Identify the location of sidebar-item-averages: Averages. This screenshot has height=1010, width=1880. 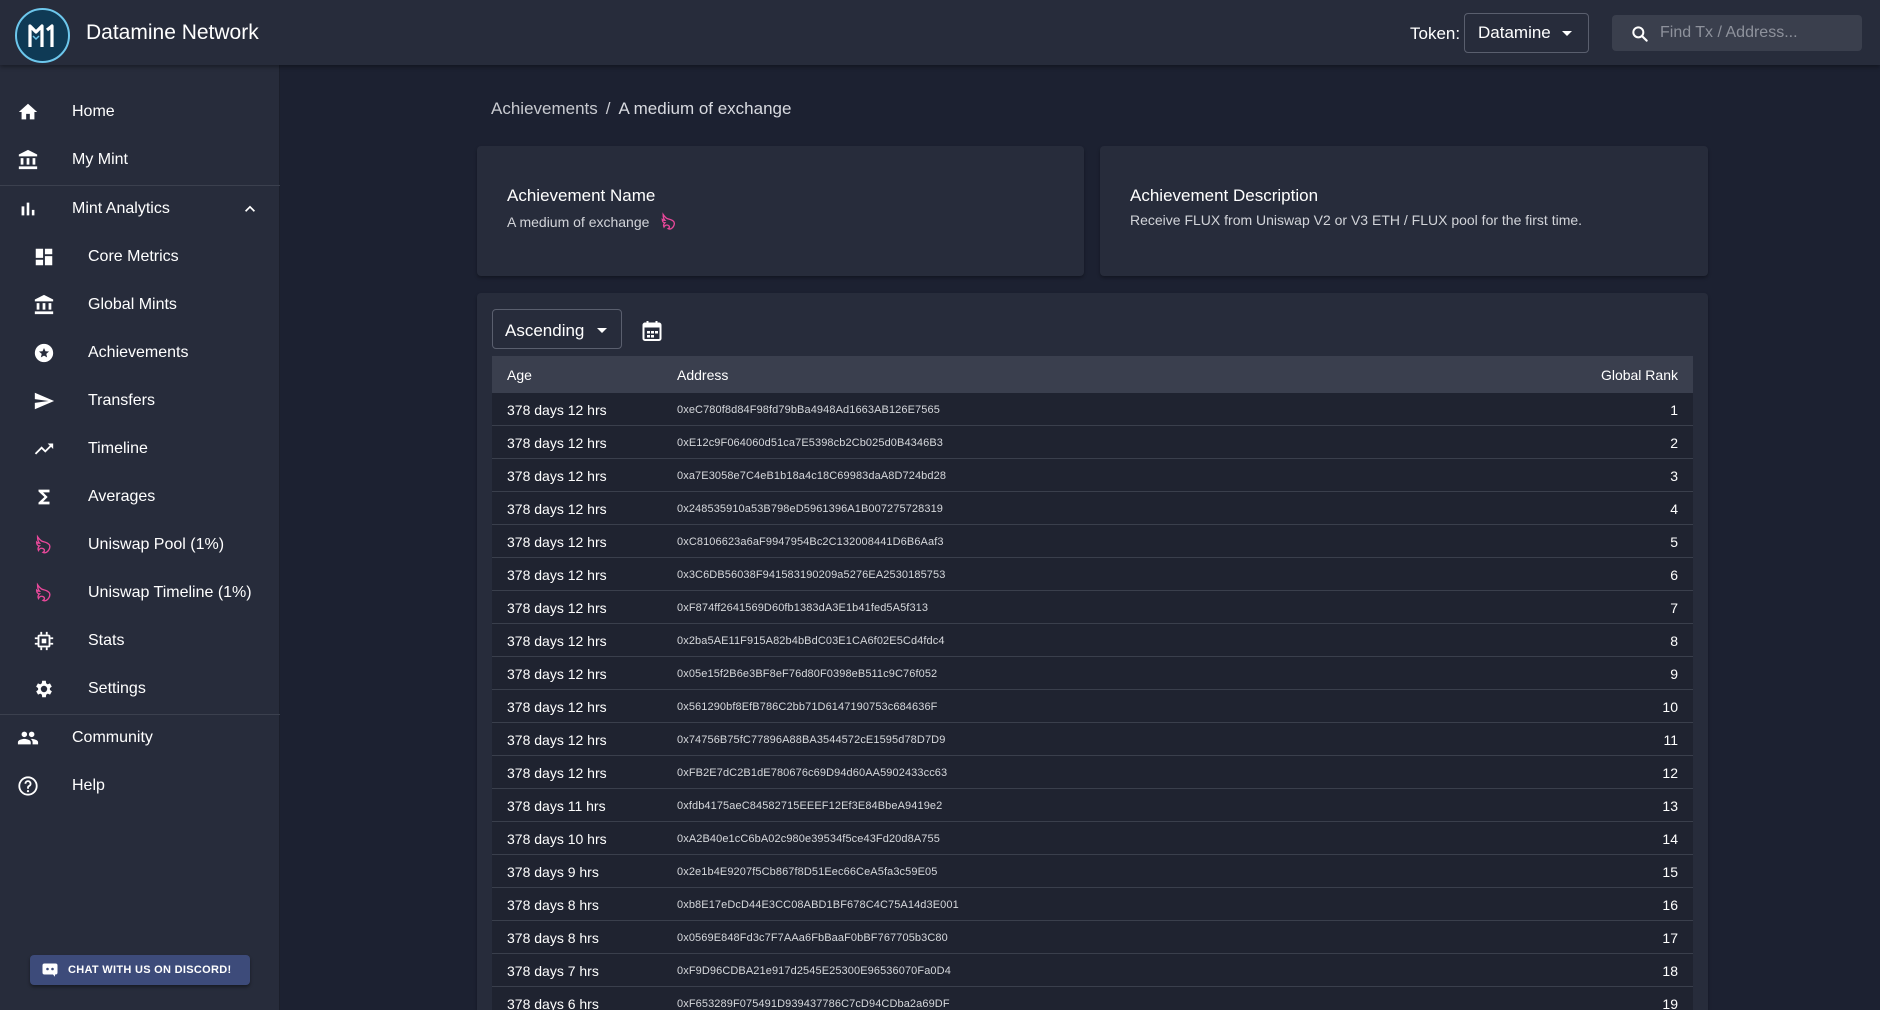
(140, 497).